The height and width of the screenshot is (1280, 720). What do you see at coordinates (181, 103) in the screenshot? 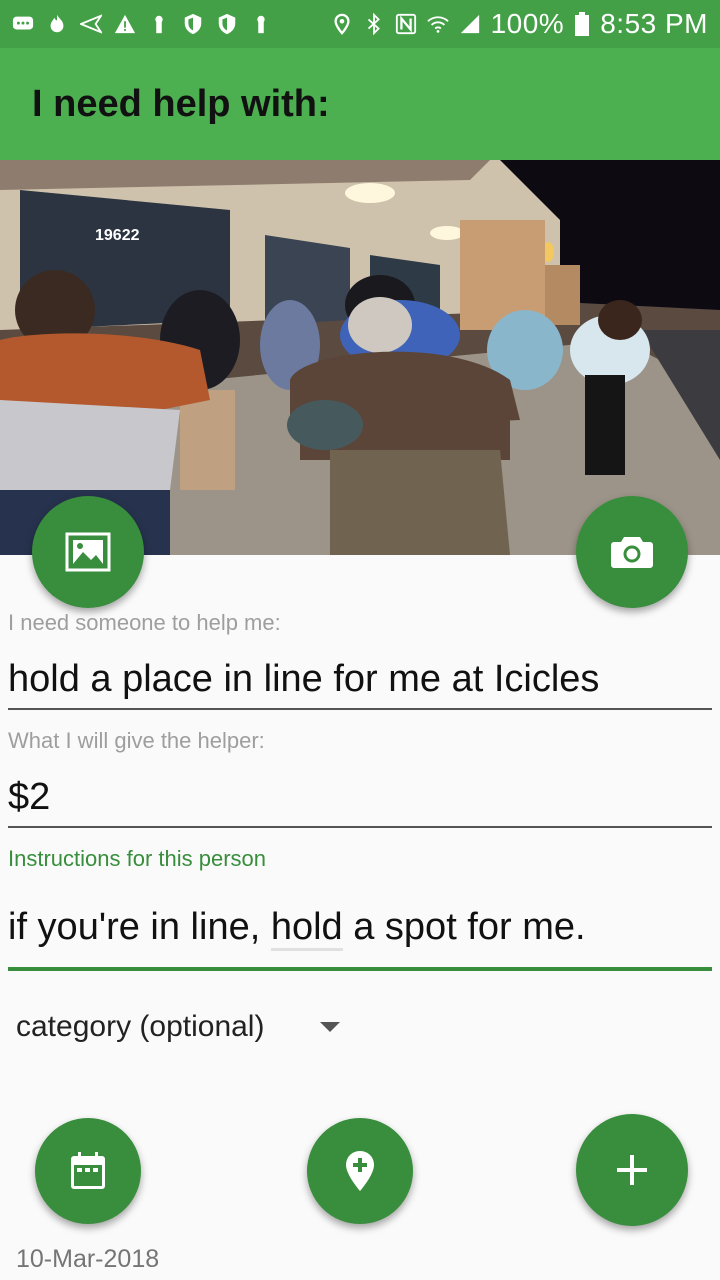
I see `page-title: I need help with:` at bounding box center [181, 103].